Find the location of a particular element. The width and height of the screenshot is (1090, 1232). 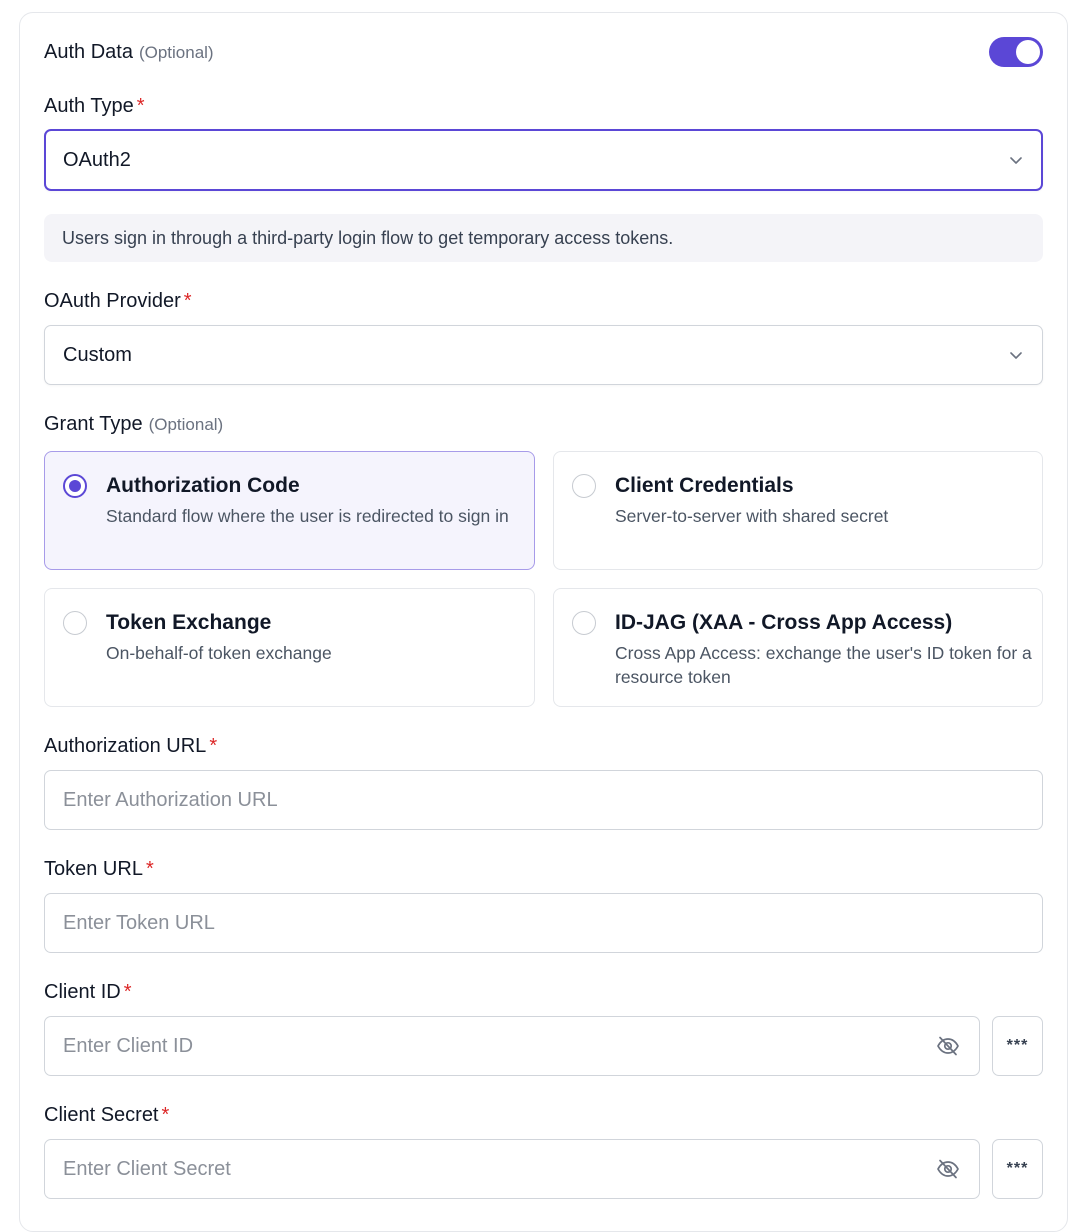

client-id-field is located at coordinates (512, 1046).